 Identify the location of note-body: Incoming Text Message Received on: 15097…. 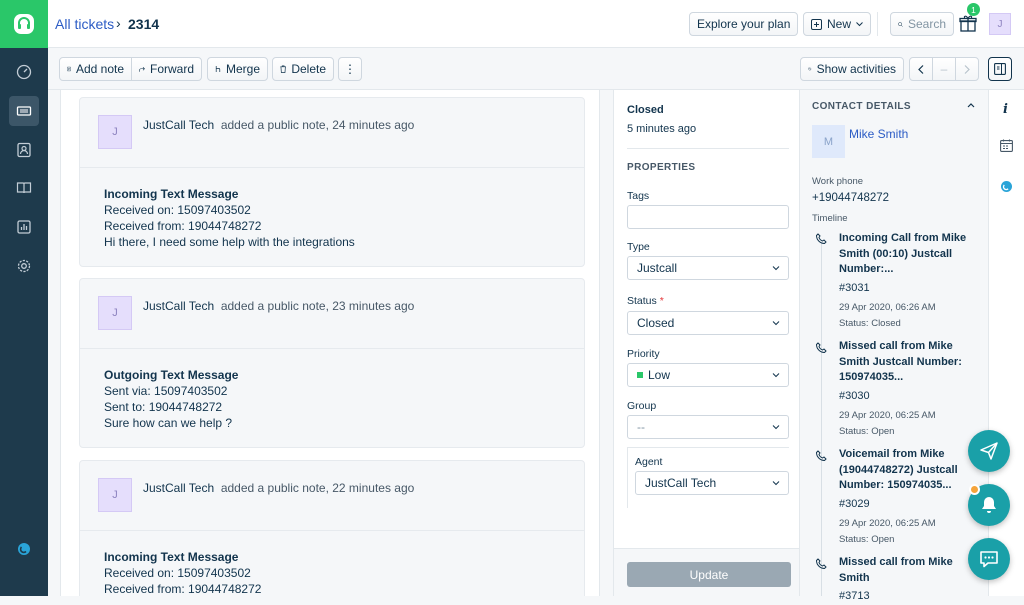
(229, 218).